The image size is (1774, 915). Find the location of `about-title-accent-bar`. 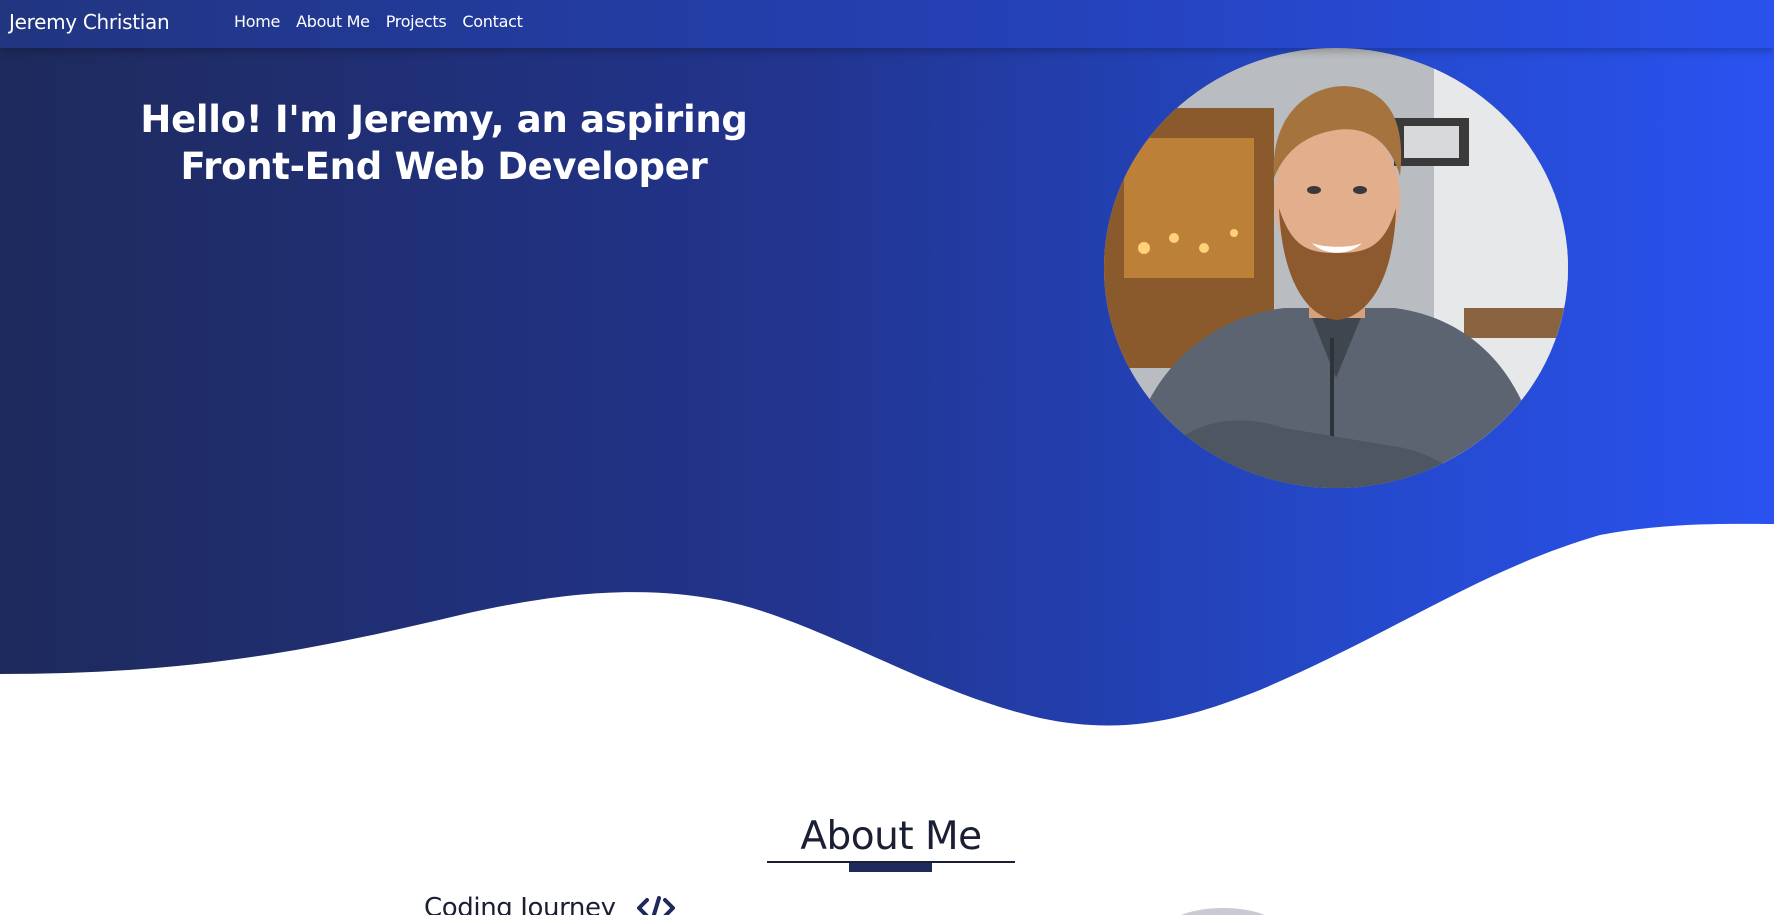

about-title-accent-bar is located at coordinates (890, 867).